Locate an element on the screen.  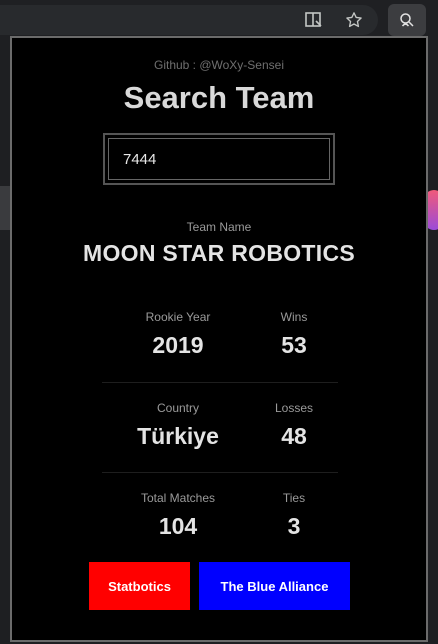
the-blue-alliance-button: The Blue Alliance is located at coordinates (274, 586).